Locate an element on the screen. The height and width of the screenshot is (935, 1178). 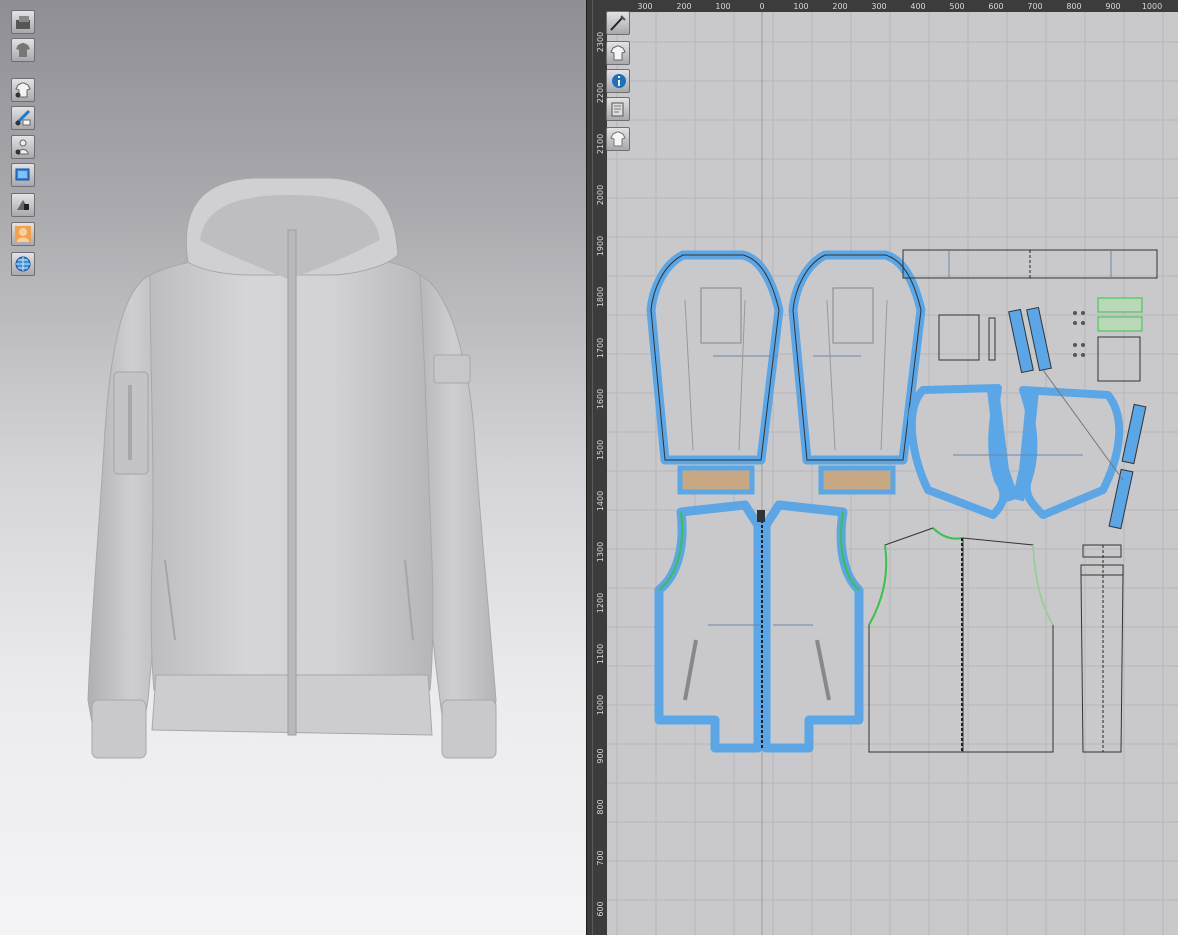
ruler-top-tick-label: 600 is located at coordinates (995, 6).